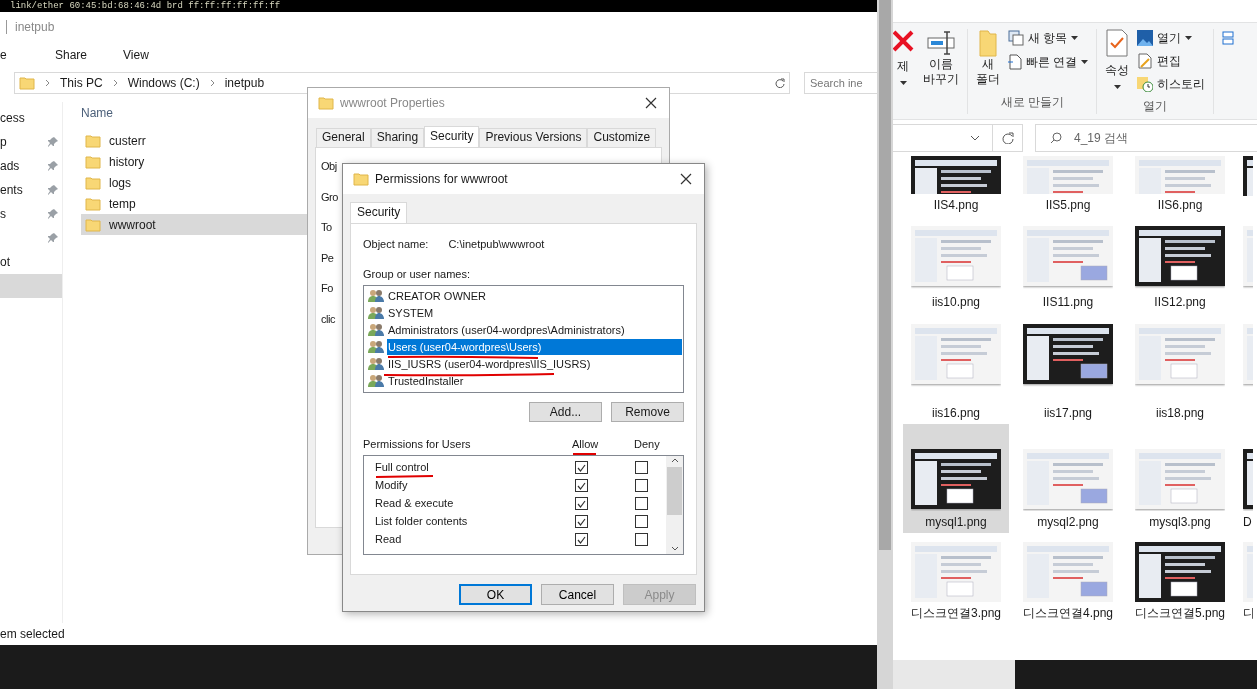 The height and width of the screenshot is (689, 1257). I want to click on user-row: TrustedInstaller, so click(525, 381).